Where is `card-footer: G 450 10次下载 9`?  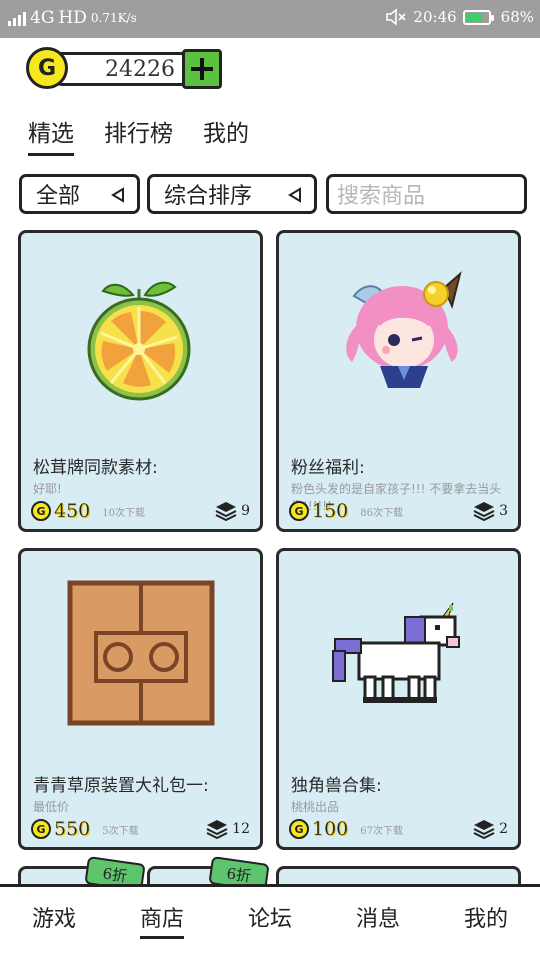
card-footer: G 450 10次下载 9 is located at coordinates (140, 511).